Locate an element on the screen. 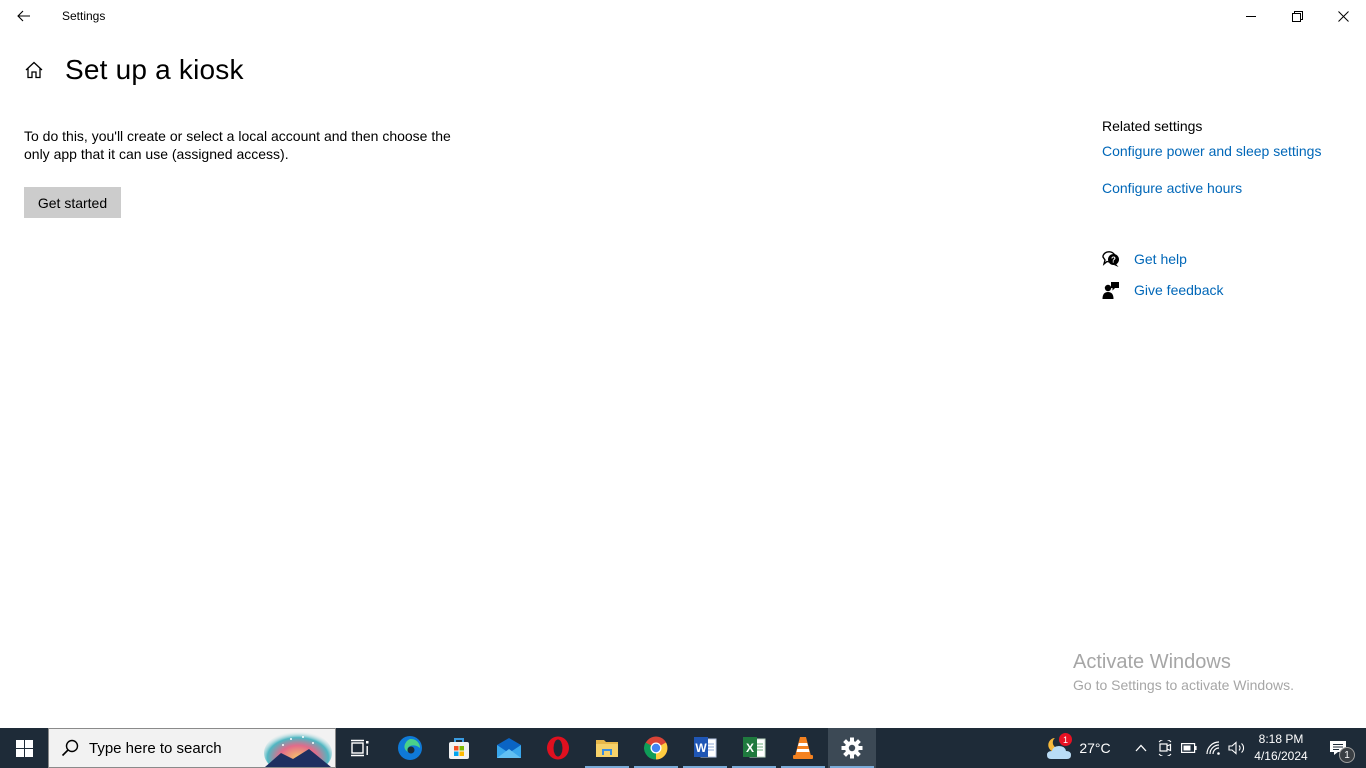  search-placeholder: Type here to search is located at coordinates (155, 748).